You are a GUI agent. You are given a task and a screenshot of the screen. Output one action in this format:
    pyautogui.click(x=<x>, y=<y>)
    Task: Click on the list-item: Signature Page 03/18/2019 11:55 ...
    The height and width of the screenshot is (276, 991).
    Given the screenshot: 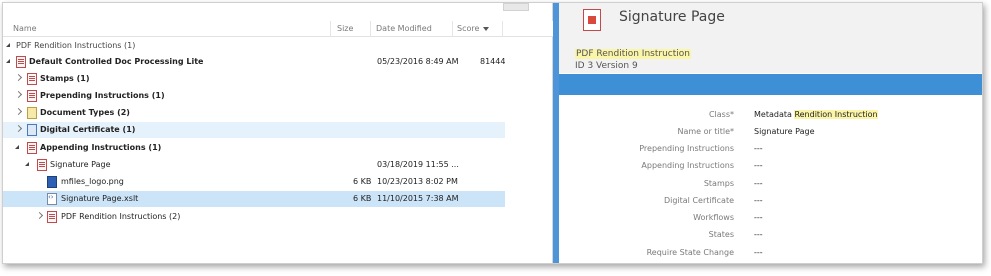 What is the action you would take?
    pyautogui.click(x=254, y=165)
    